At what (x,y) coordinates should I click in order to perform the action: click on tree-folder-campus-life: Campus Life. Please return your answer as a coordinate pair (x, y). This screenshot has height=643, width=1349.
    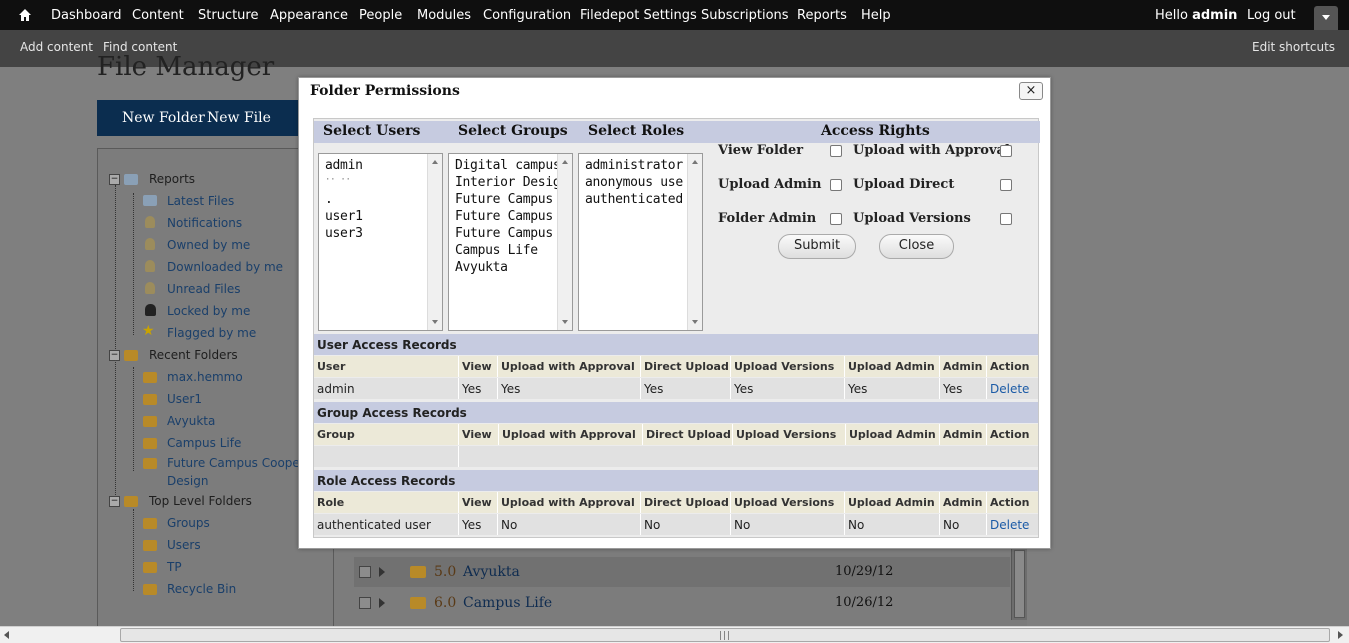
    Looking at the image, I should click on (204, 443).